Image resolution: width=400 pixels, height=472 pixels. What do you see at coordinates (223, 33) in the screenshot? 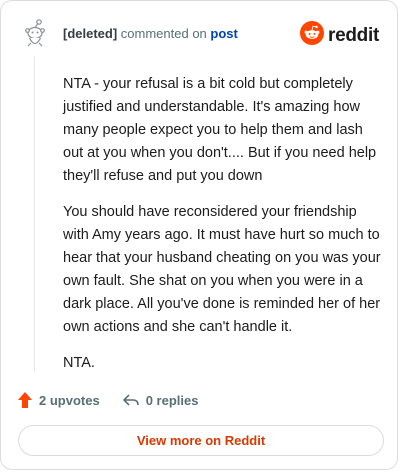
I see `post-link: post` at bounding box center [223, 33].